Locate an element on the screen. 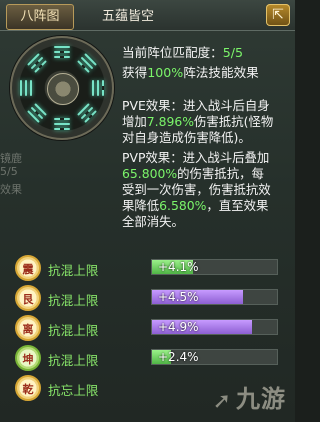 The height and width of the screenshot is (422, 320). trigram-badge-icon: 离 is located at coordinates (28, 328).